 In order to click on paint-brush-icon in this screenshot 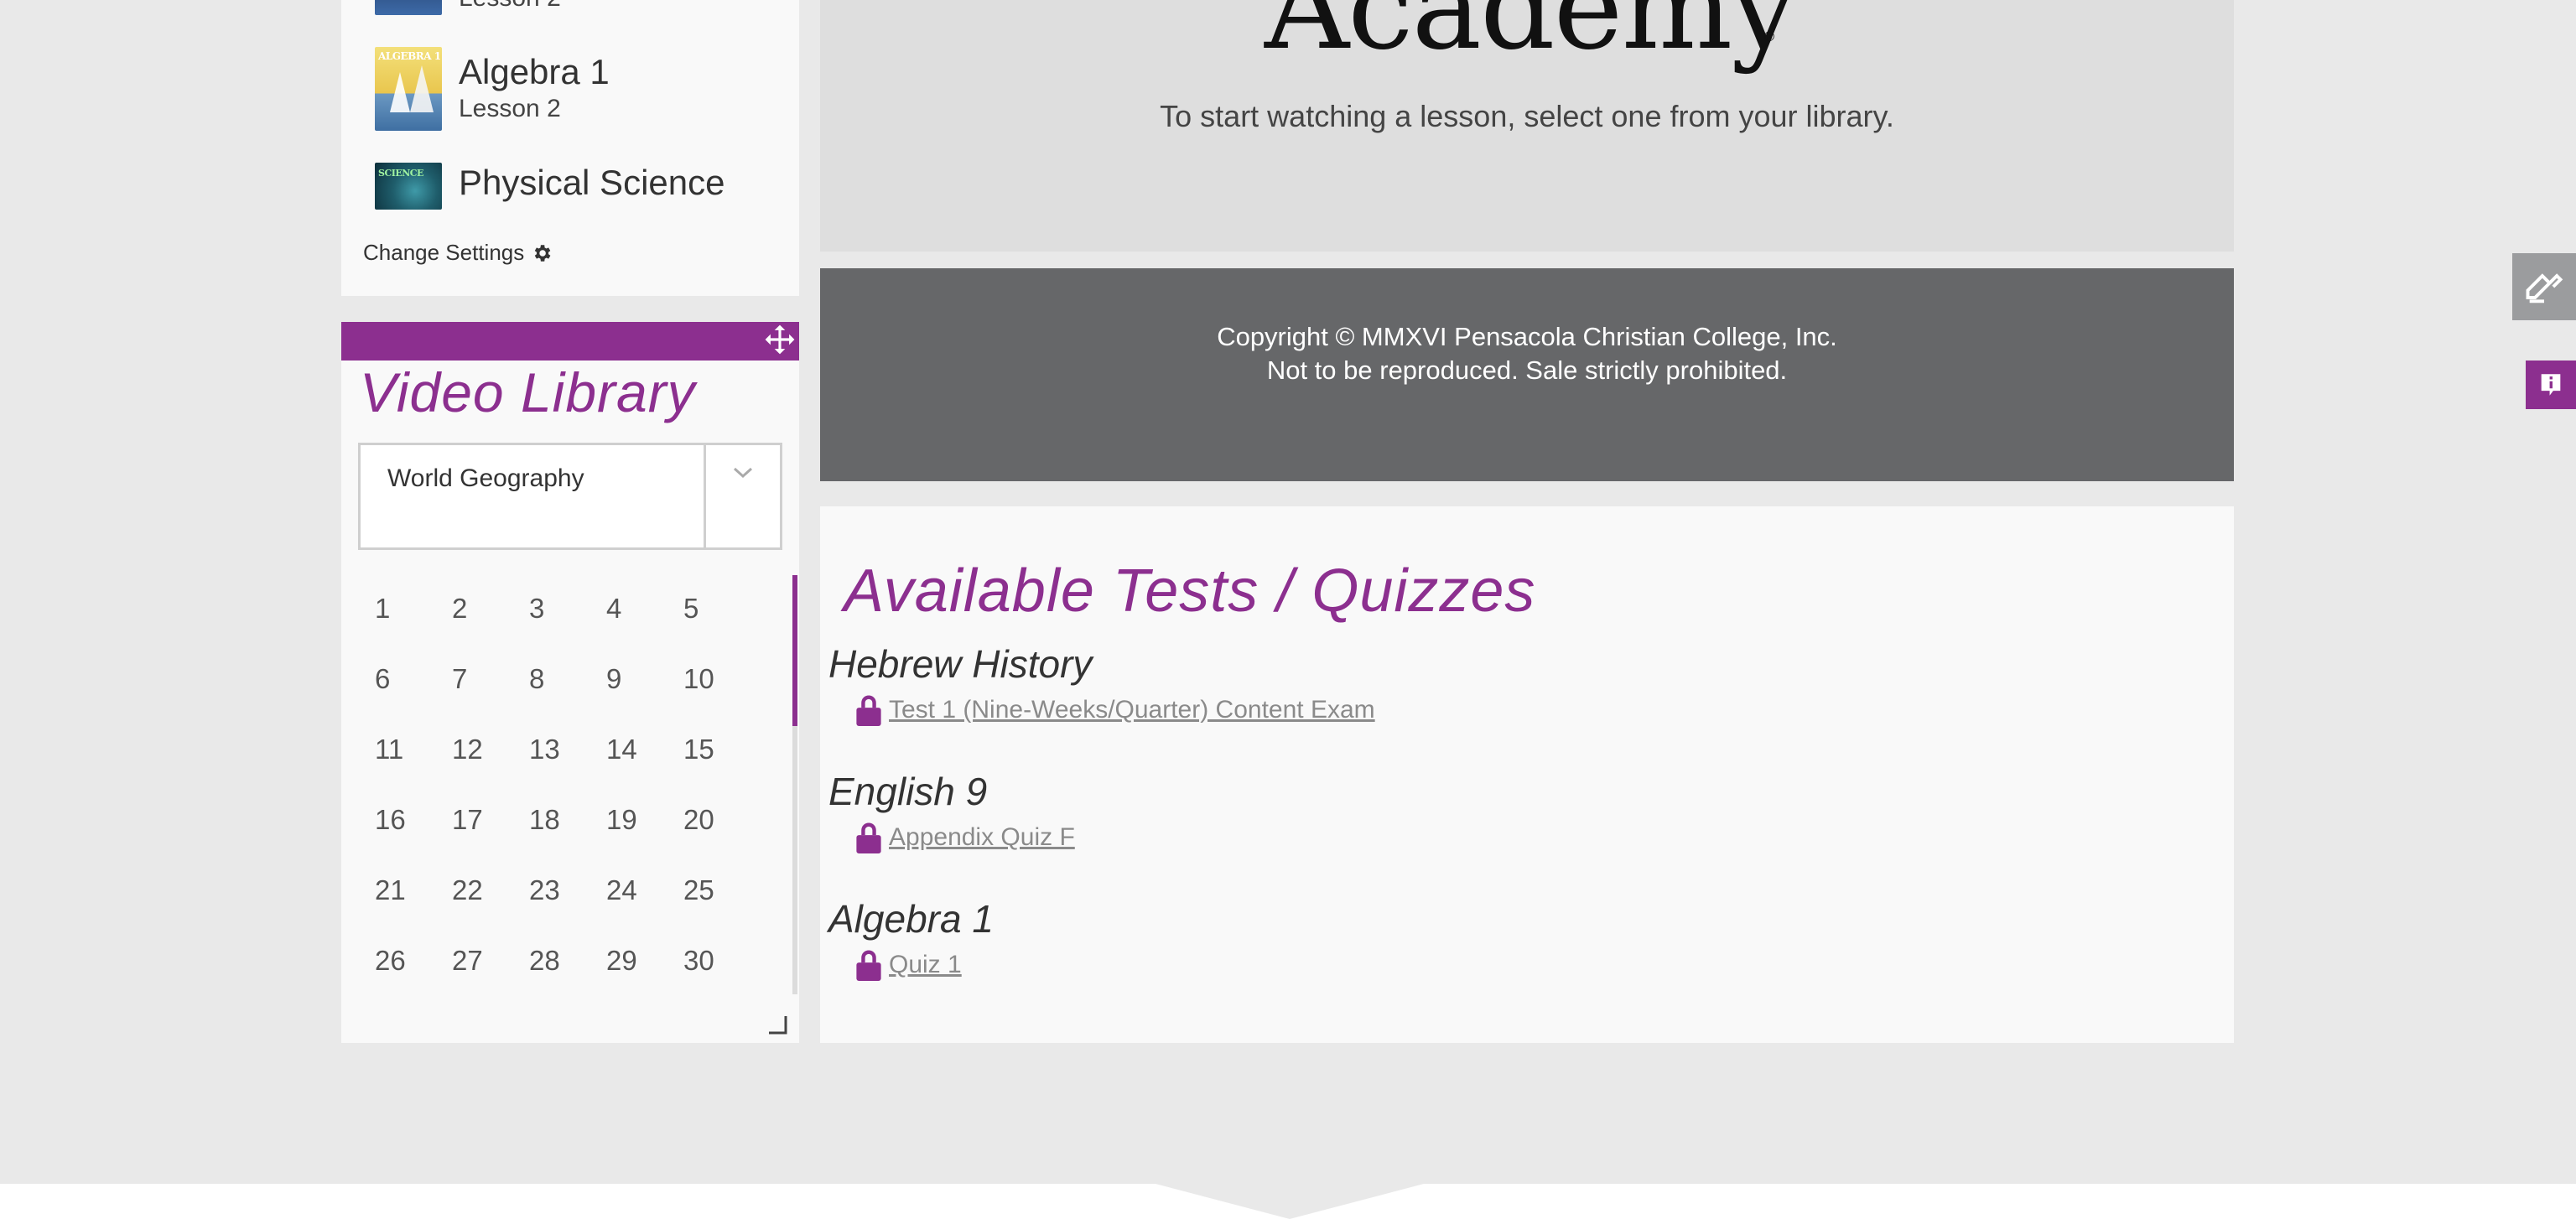, I will do `click(2544, 288)`.